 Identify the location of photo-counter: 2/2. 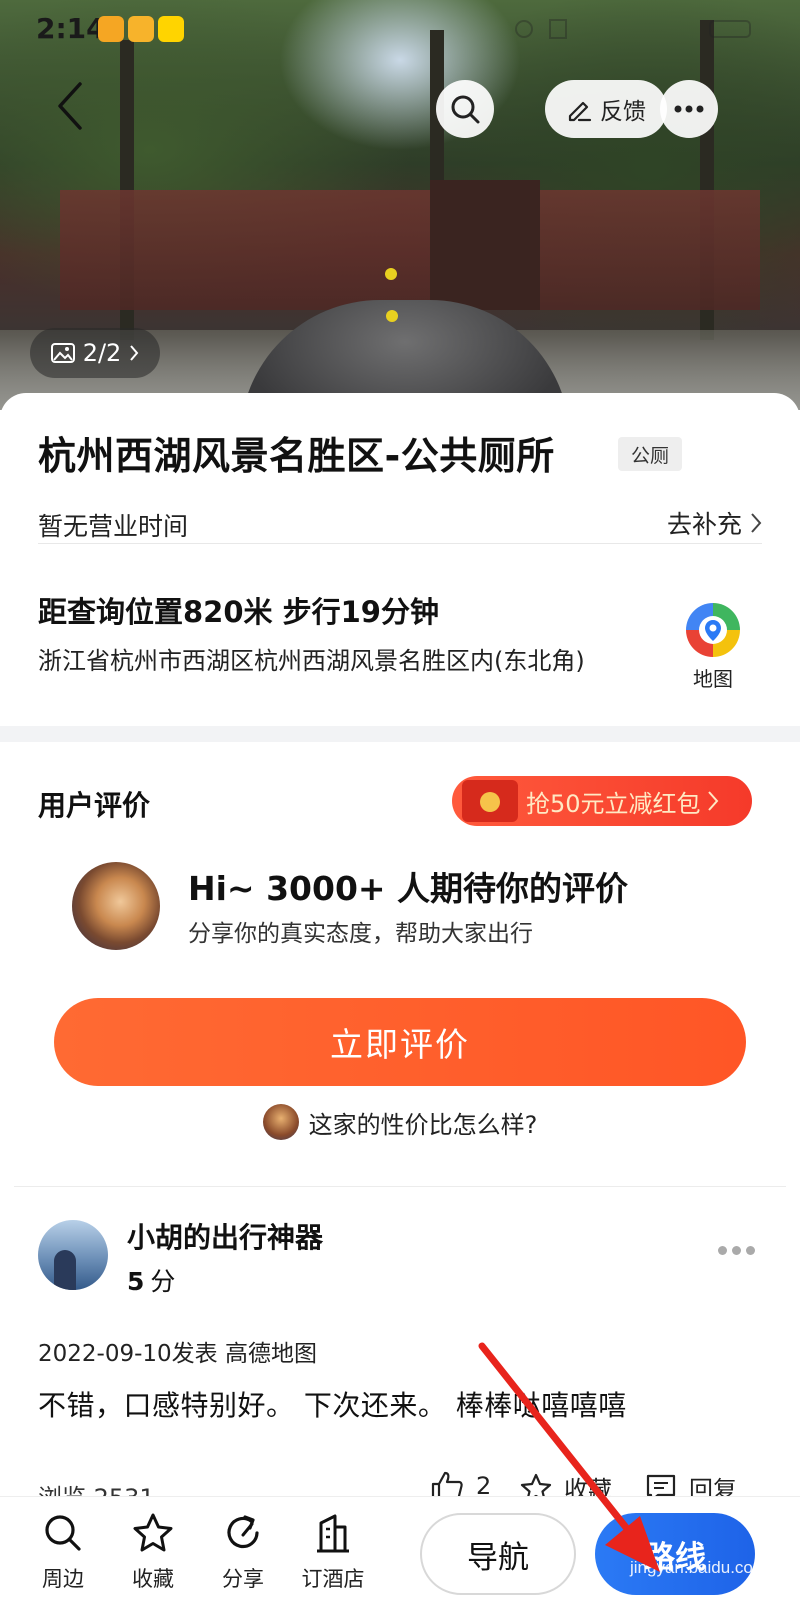
(95, 353).